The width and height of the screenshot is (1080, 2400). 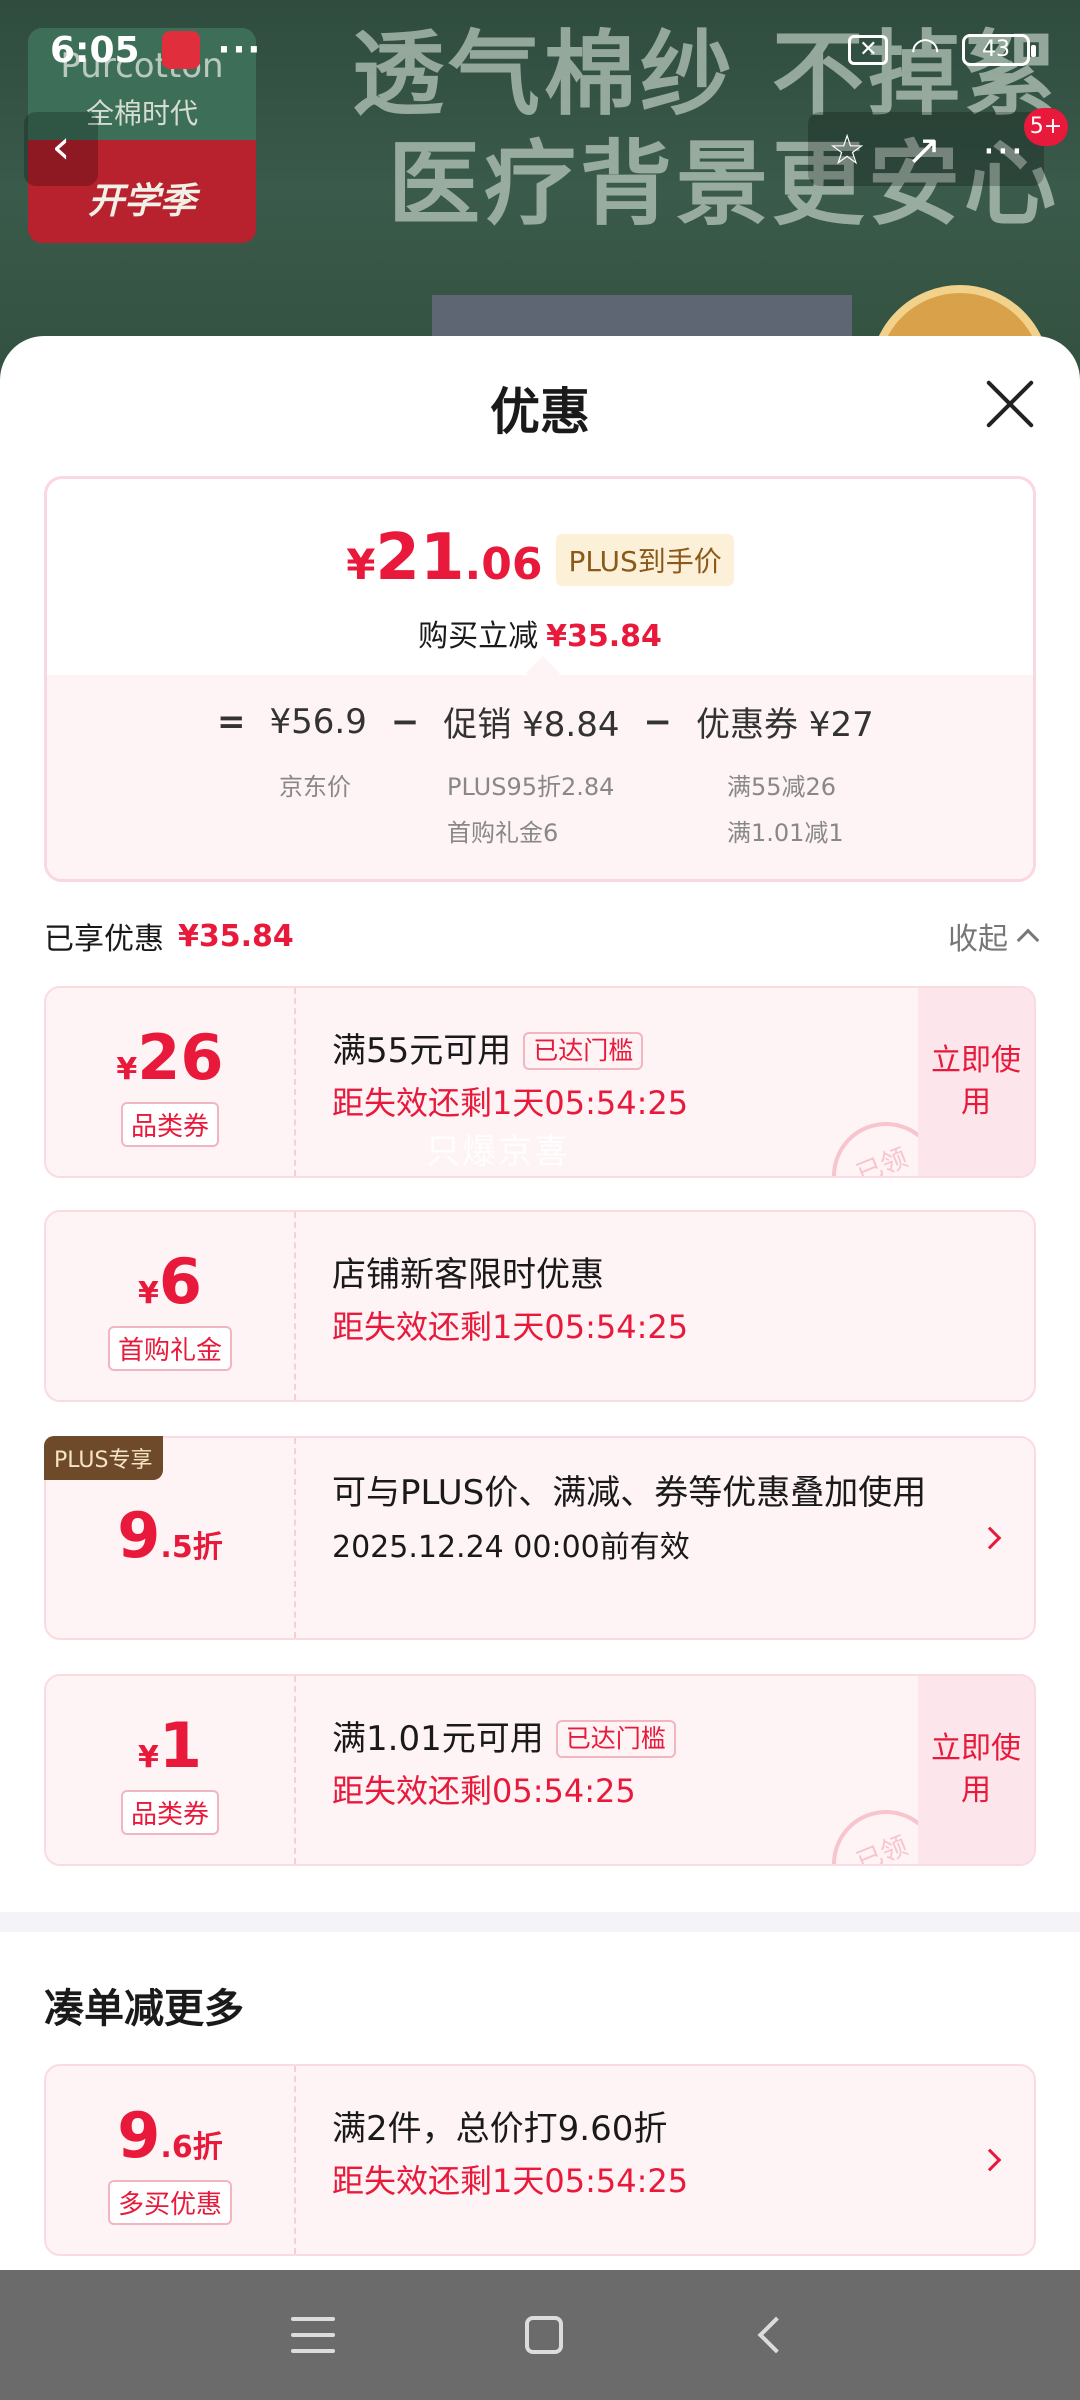 I want to click on coupon-type-tag: 多买优惠, so click(x=169, y=2202).